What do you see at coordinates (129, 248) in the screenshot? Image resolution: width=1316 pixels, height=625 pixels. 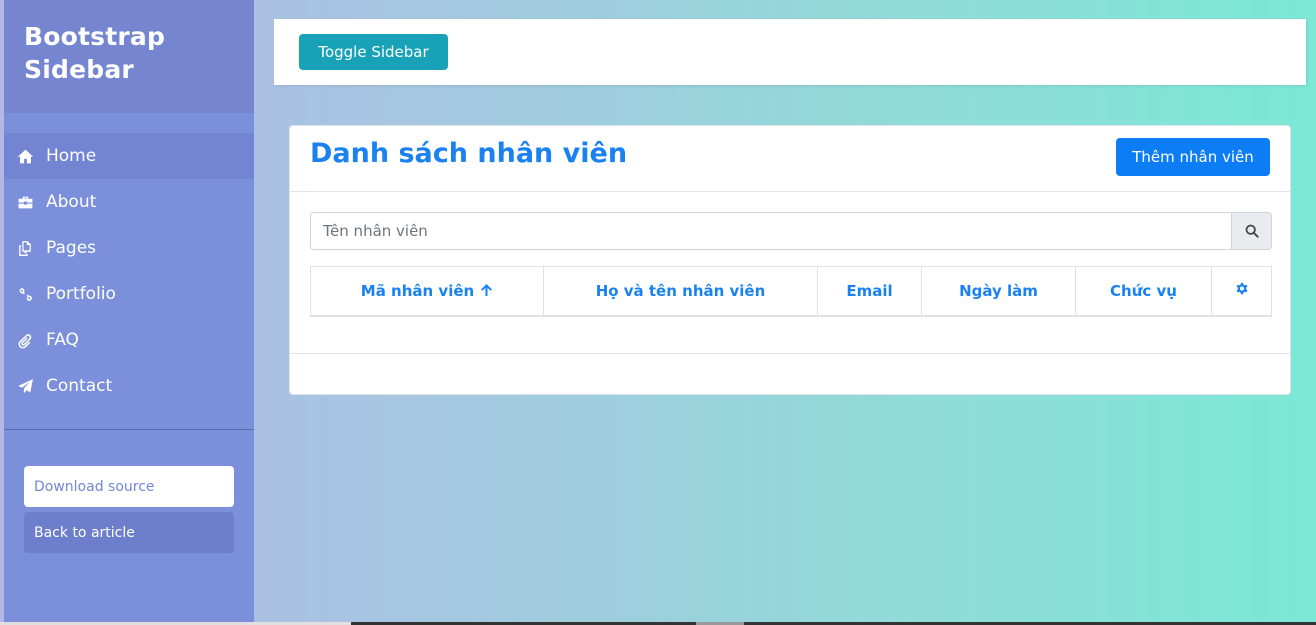 I see `sidebar-item-pages: Pages` at bounding box center [129, 248].